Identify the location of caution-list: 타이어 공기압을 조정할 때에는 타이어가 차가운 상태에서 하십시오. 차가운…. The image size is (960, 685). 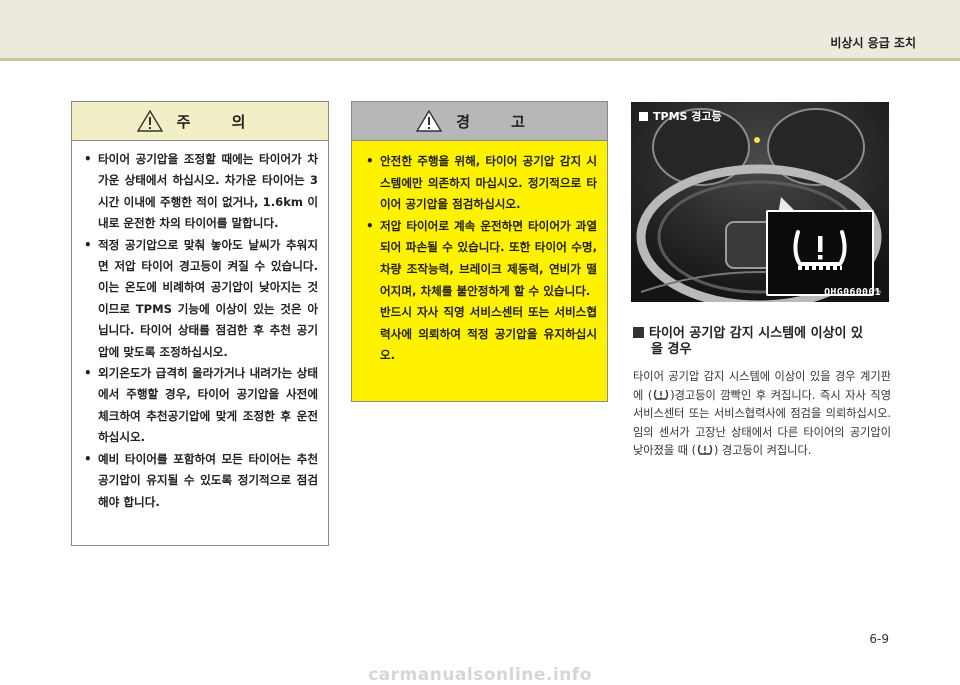
(200, 327).